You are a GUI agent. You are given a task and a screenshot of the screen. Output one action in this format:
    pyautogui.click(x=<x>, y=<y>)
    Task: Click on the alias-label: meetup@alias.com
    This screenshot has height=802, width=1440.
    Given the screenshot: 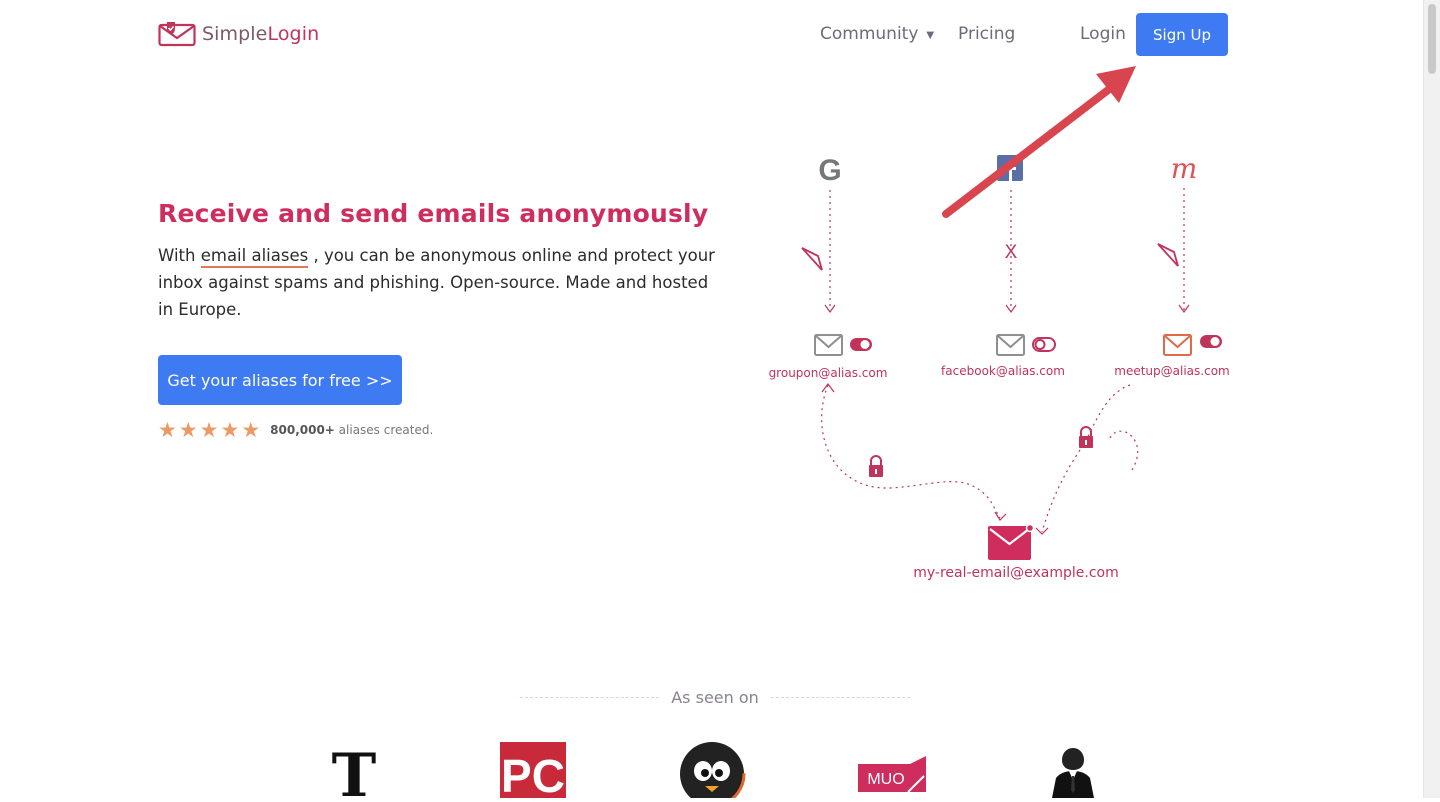 What is the action you would take?
    pyautogui.click(x=1172, y=371)
    